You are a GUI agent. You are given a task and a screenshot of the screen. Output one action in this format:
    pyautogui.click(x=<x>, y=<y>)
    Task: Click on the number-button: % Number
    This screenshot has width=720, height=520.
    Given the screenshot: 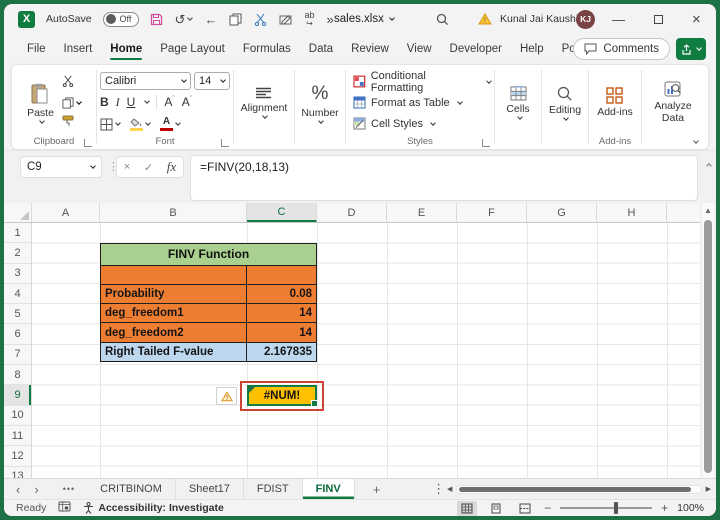 What is the action you would take?
    pyautogui.click(x=320, y=102)
    